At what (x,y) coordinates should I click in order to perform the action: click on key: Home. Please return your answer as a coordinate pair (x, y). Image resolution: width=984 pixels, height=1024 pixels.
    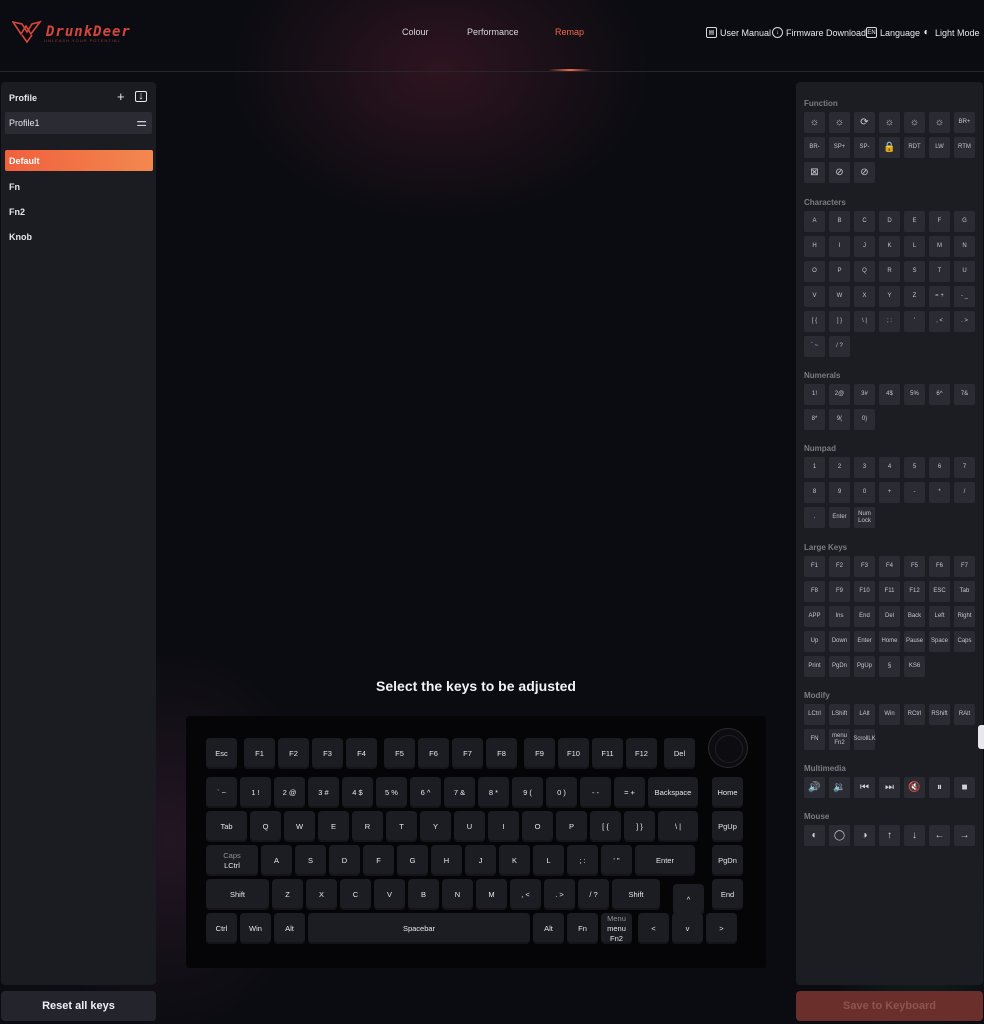
    Looking at the image, I should click on (727, 792).